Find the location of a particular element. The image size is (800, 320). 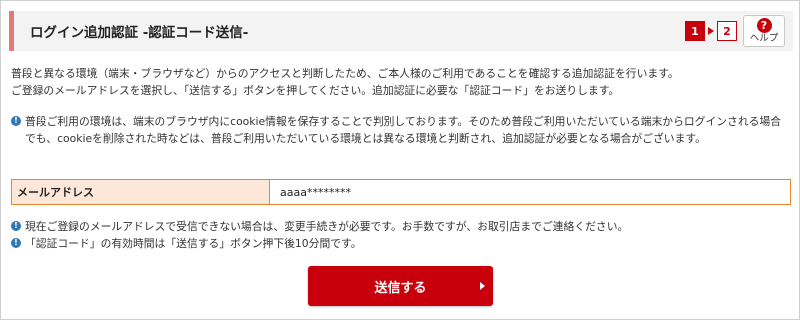

email-value: aaaa******** is located at coordinates (315, 192).